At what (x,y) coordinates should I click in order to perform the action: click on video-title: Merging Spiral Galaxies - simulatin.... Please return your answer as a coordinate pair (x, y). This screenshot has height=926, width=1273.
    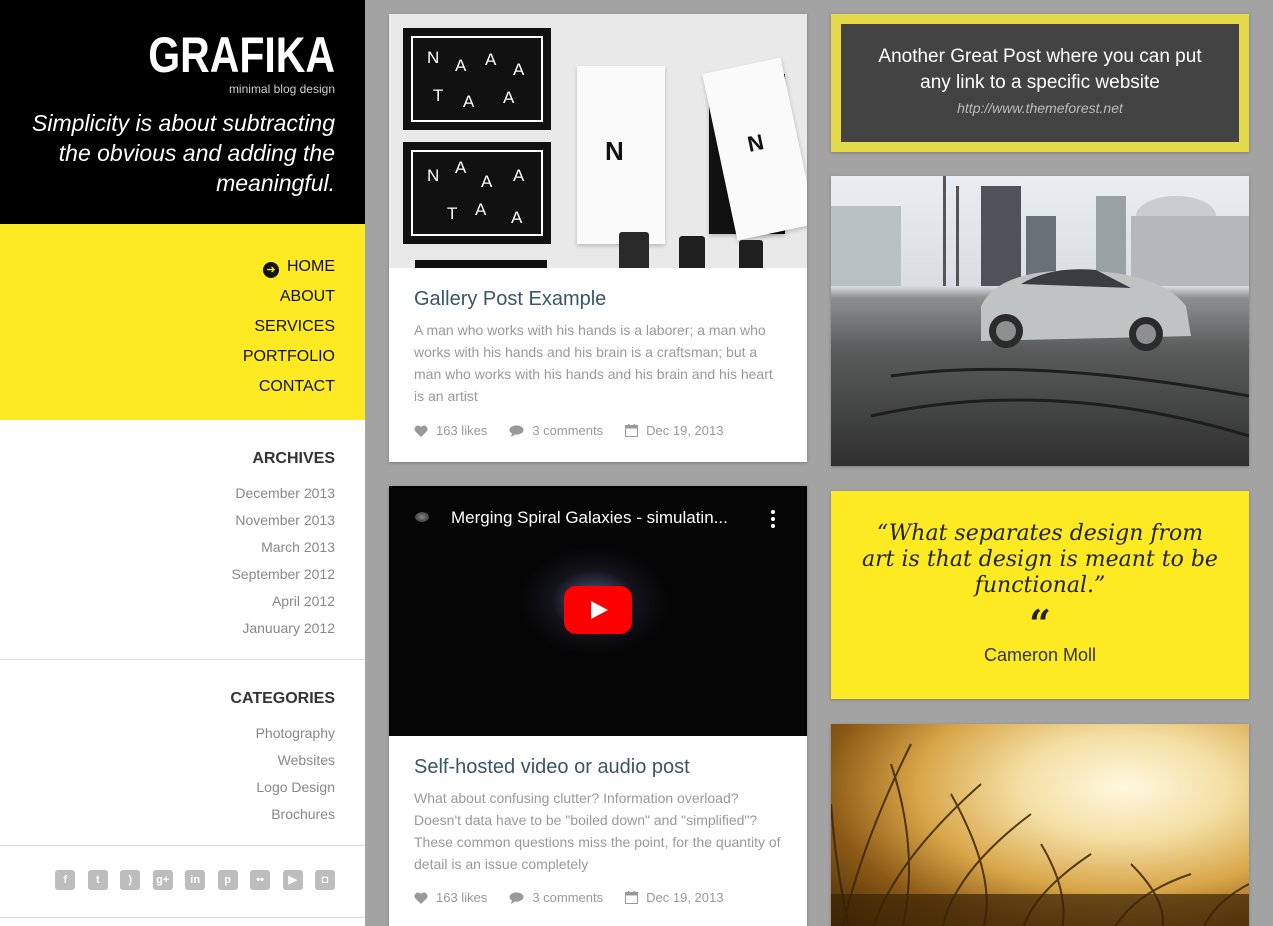
    Looking at the image, I should click on (589, 518).